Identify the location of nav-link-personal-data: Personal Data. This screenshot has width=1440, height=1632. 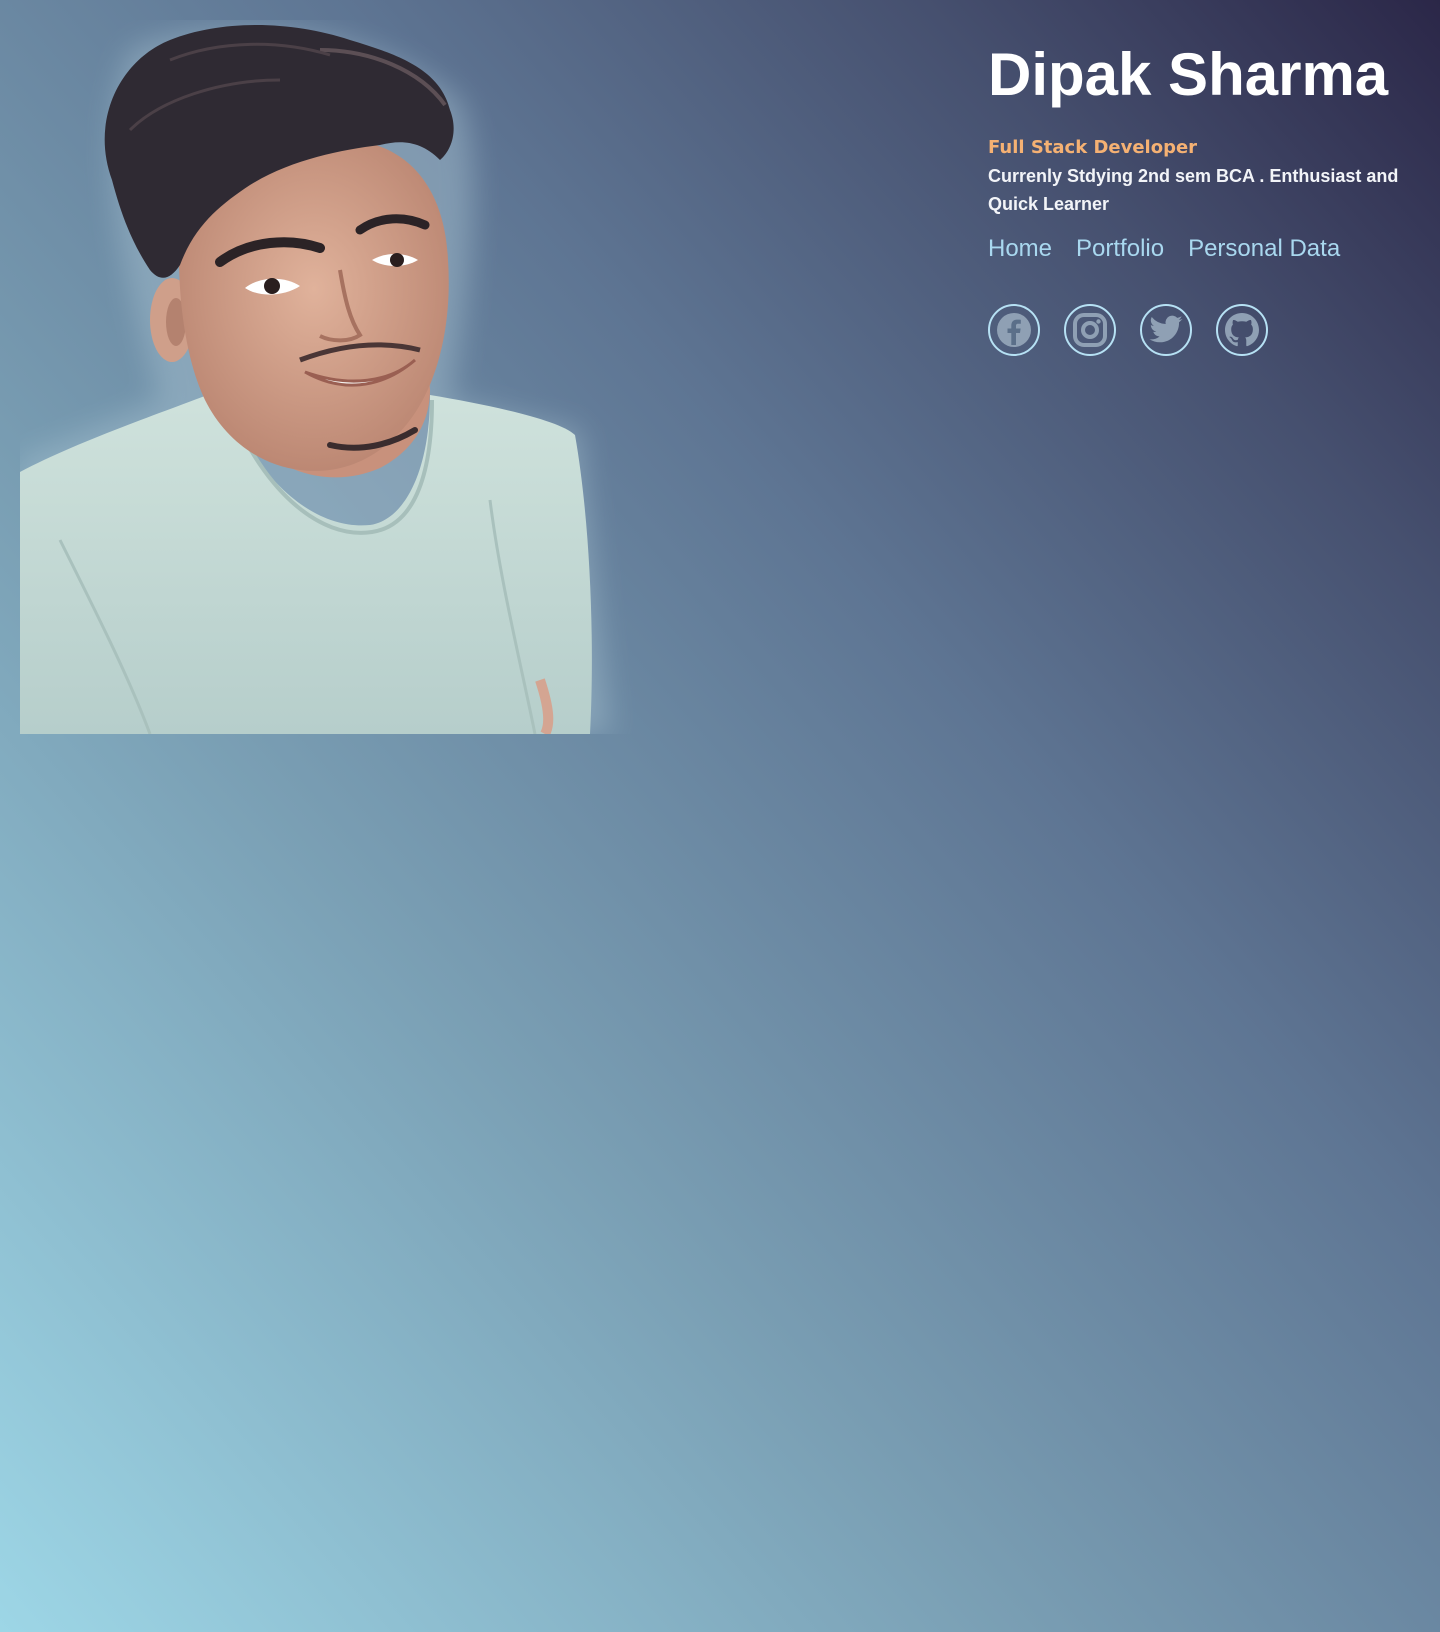
(1264, 249).